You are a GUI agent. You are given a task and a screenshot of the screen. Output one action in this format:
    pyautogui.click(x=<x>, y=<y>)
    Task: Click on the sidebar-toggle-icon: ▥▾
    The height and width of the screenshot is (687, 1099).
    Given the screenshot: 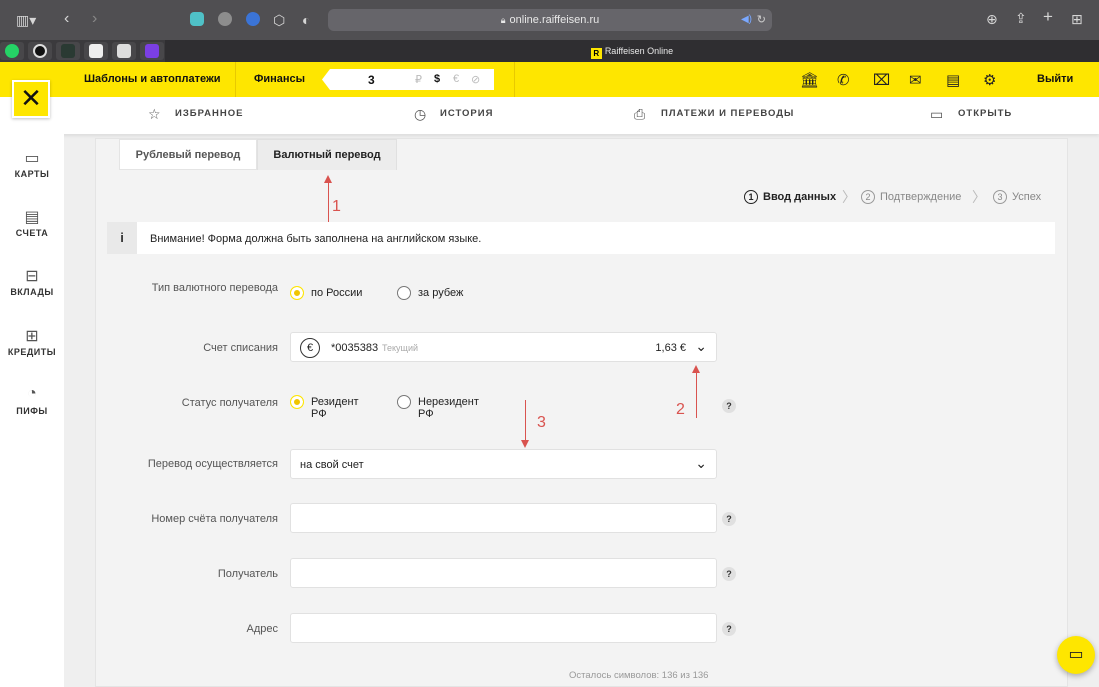 What is the action you would take?
    pyautogui.click(x=26, y=20)
    